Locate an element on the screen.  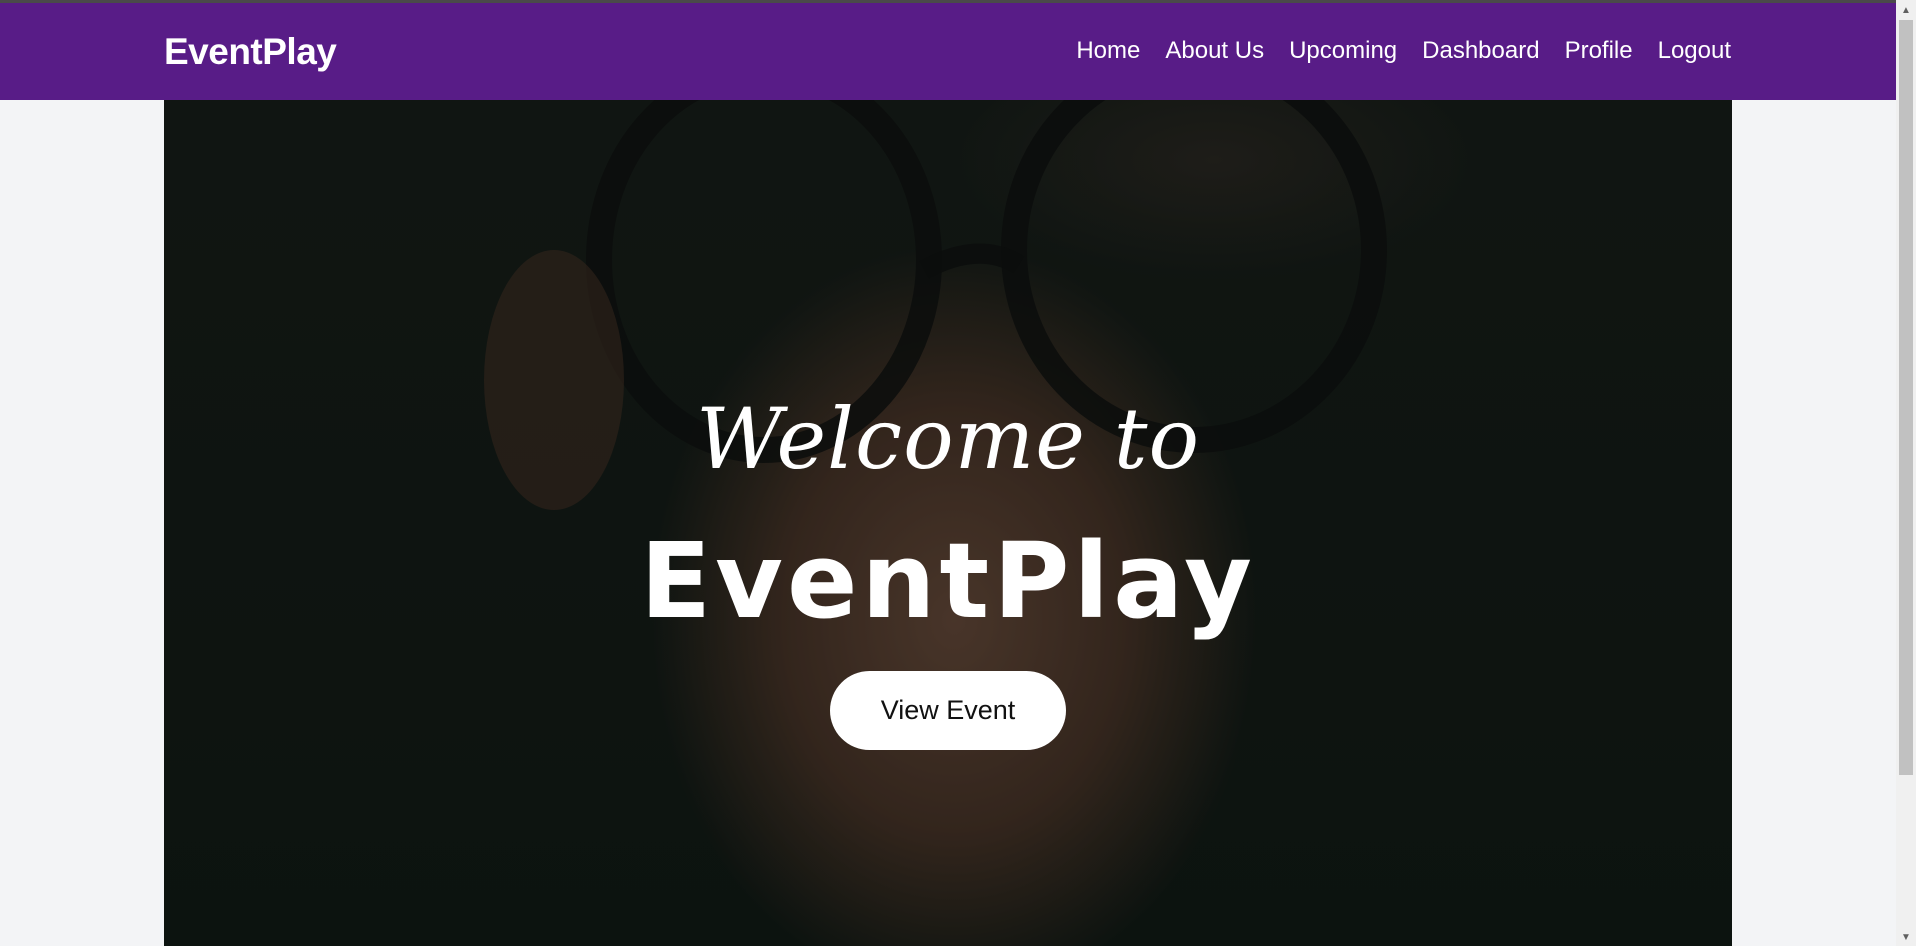
nav-link-dashboard: Dashboard is located at coordinates (1480, 51).